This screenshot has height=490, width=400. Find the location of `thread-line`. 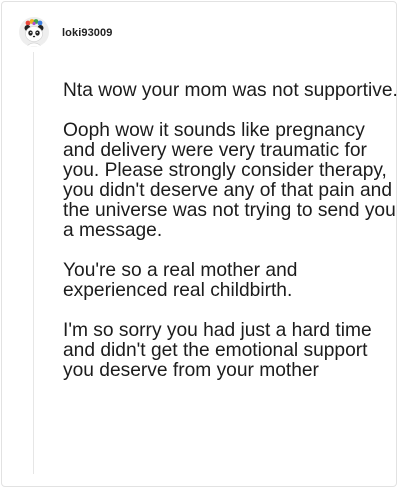

thread-line is located at coordinates (33, 263).